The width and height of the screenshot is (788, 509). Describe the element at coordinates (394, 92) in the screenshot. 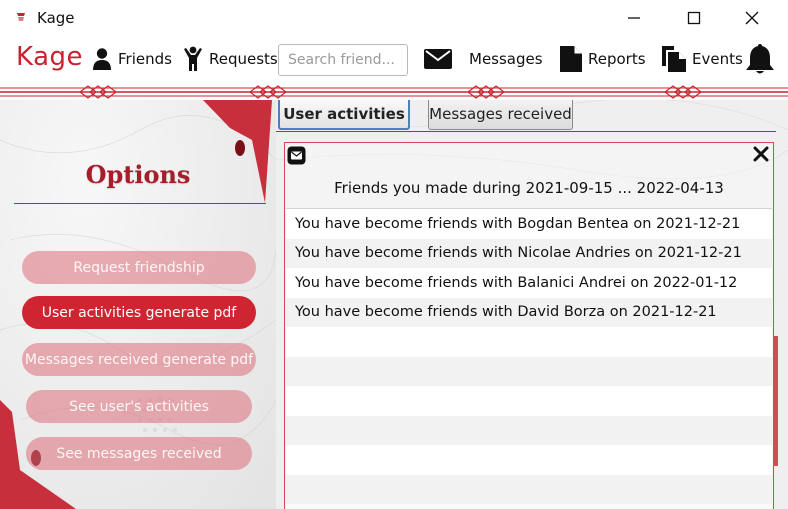

I see `decorative-divider-band` at that location.